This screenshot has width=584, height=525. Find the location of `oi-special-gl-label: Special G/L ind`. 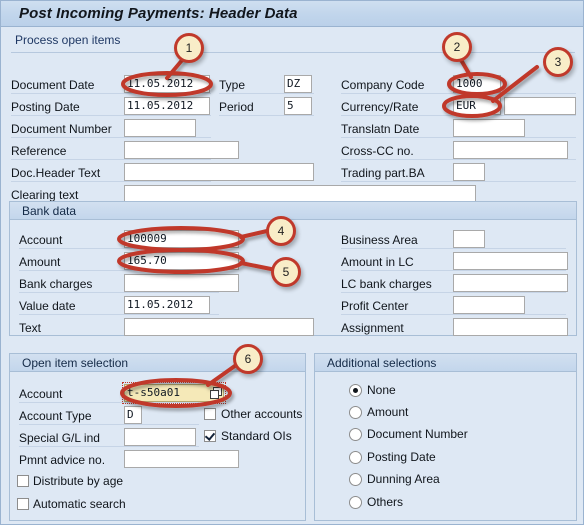

oi-special-gl-label: Special G/L ind is located at coordinates (59, 438).